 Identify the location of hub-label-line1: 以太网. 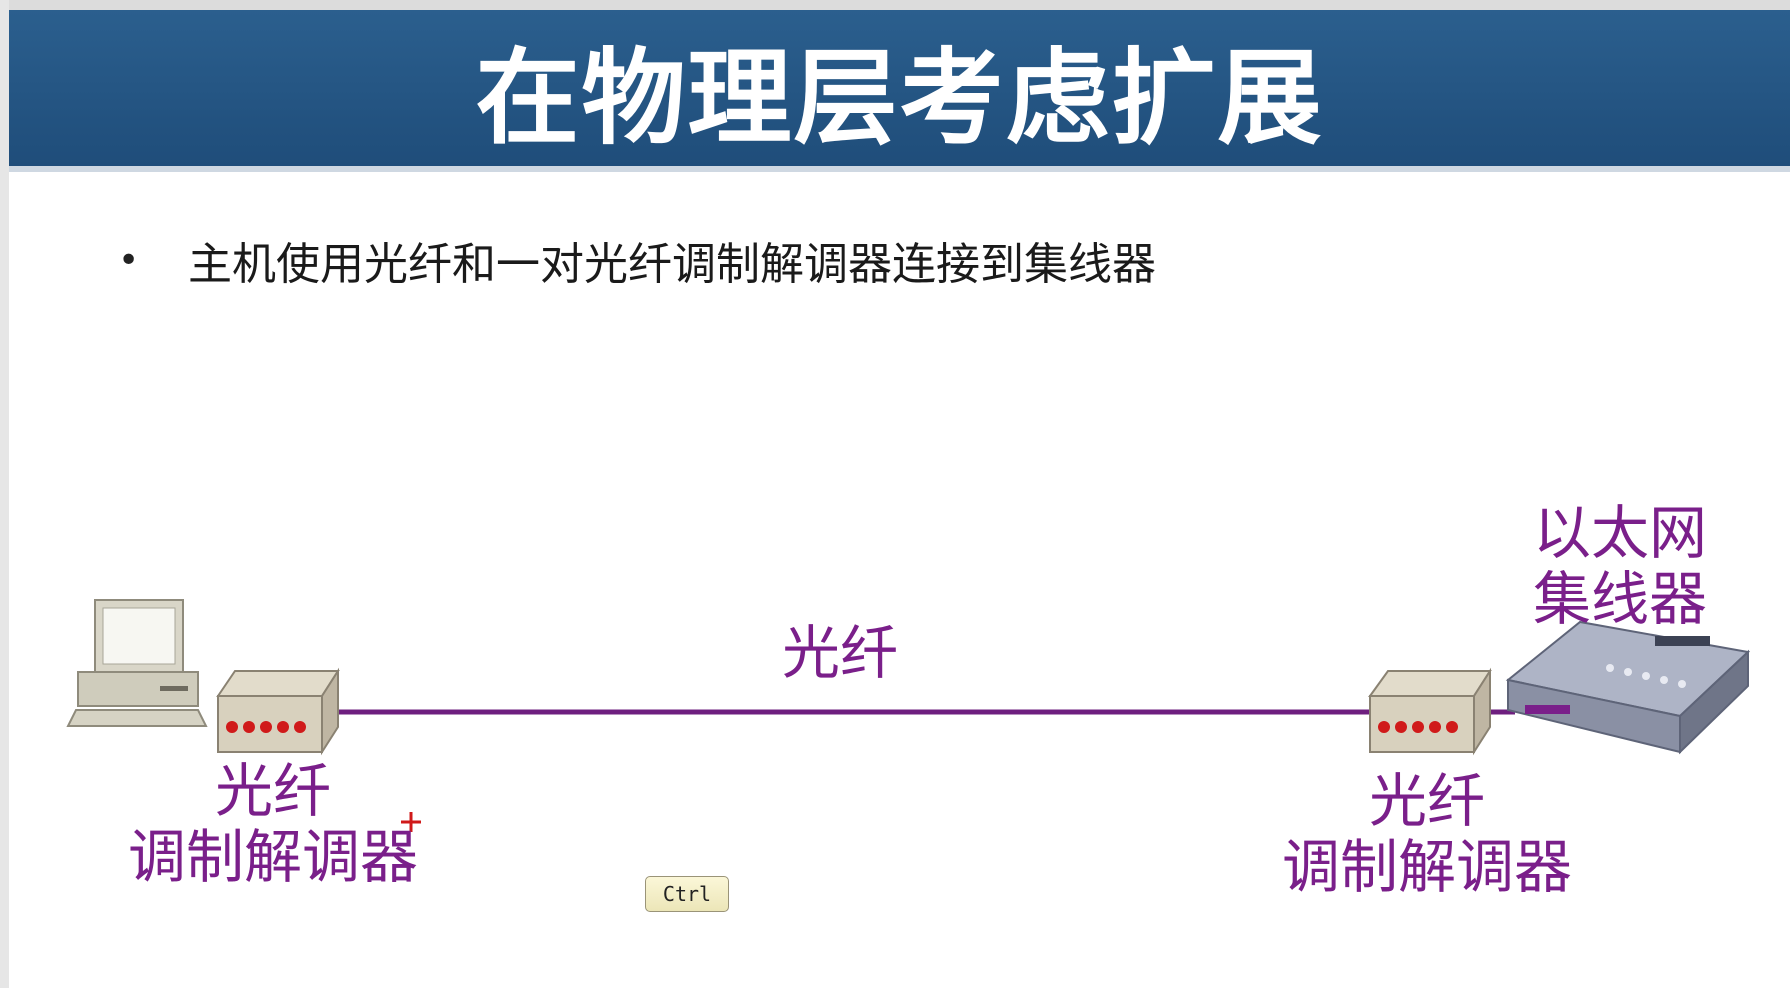
(1619, 533).